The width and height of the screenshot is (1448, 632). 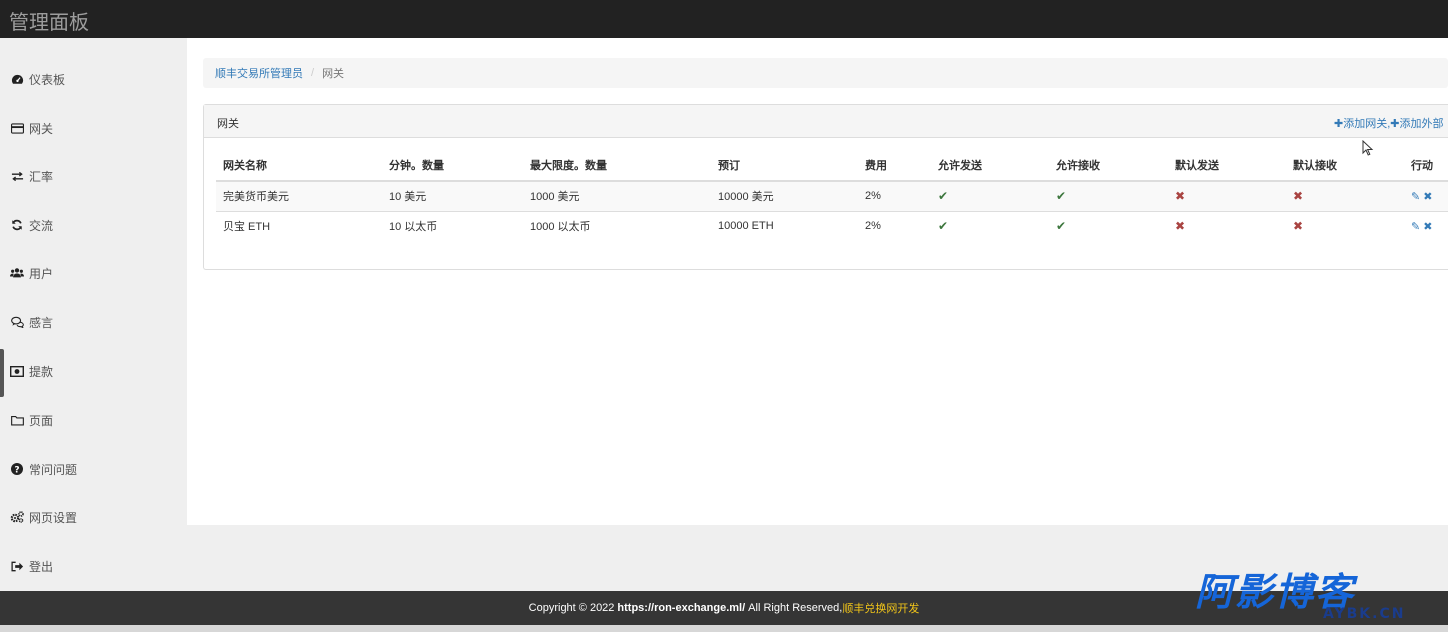 What do you see at coordinates (41, 128) in the screenshot?
I see `sidebar-item-label: 网关` at bounding box center [41, 128].